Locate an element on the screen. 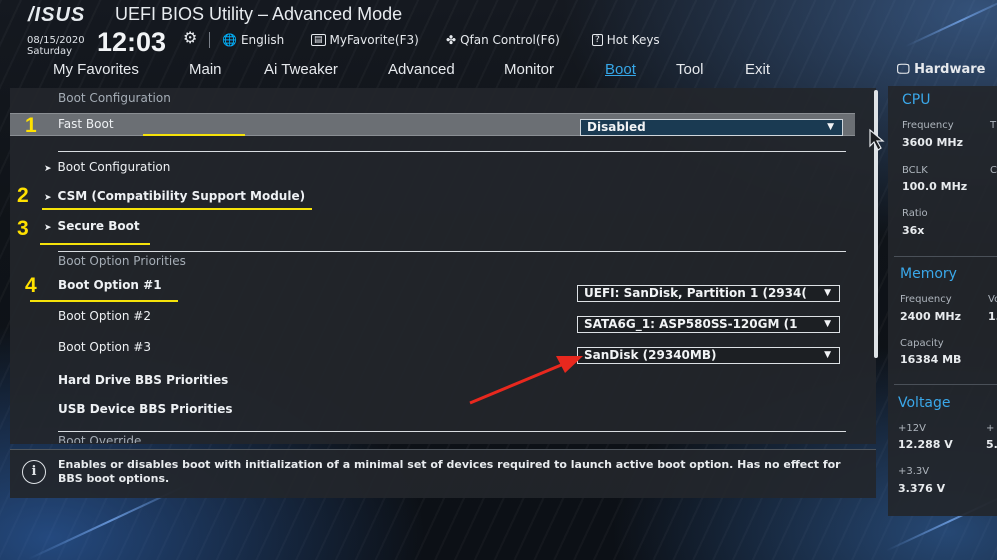  mouse-cursor-icon is located at coordinates (877, 139).